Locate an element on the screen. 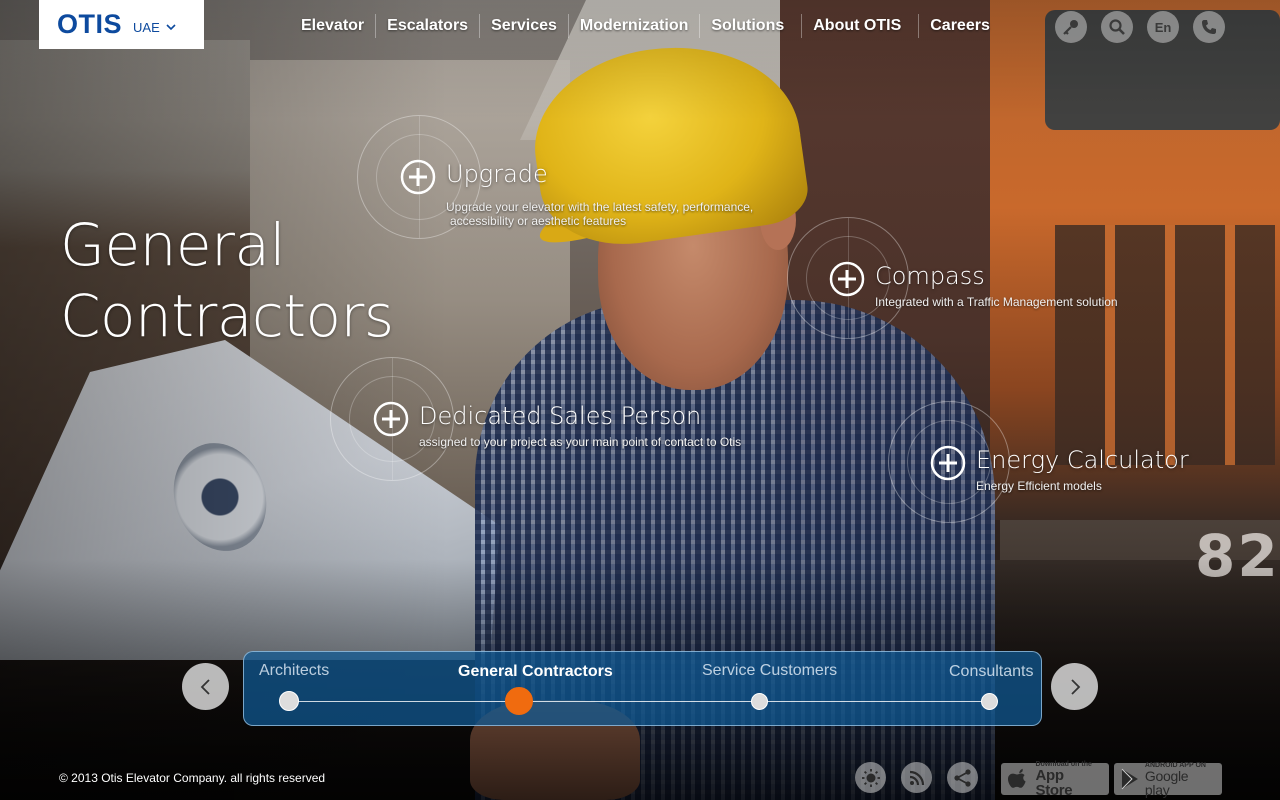 The image size is (1280, 800). apple-icon is located at coordinates (1016, 778).